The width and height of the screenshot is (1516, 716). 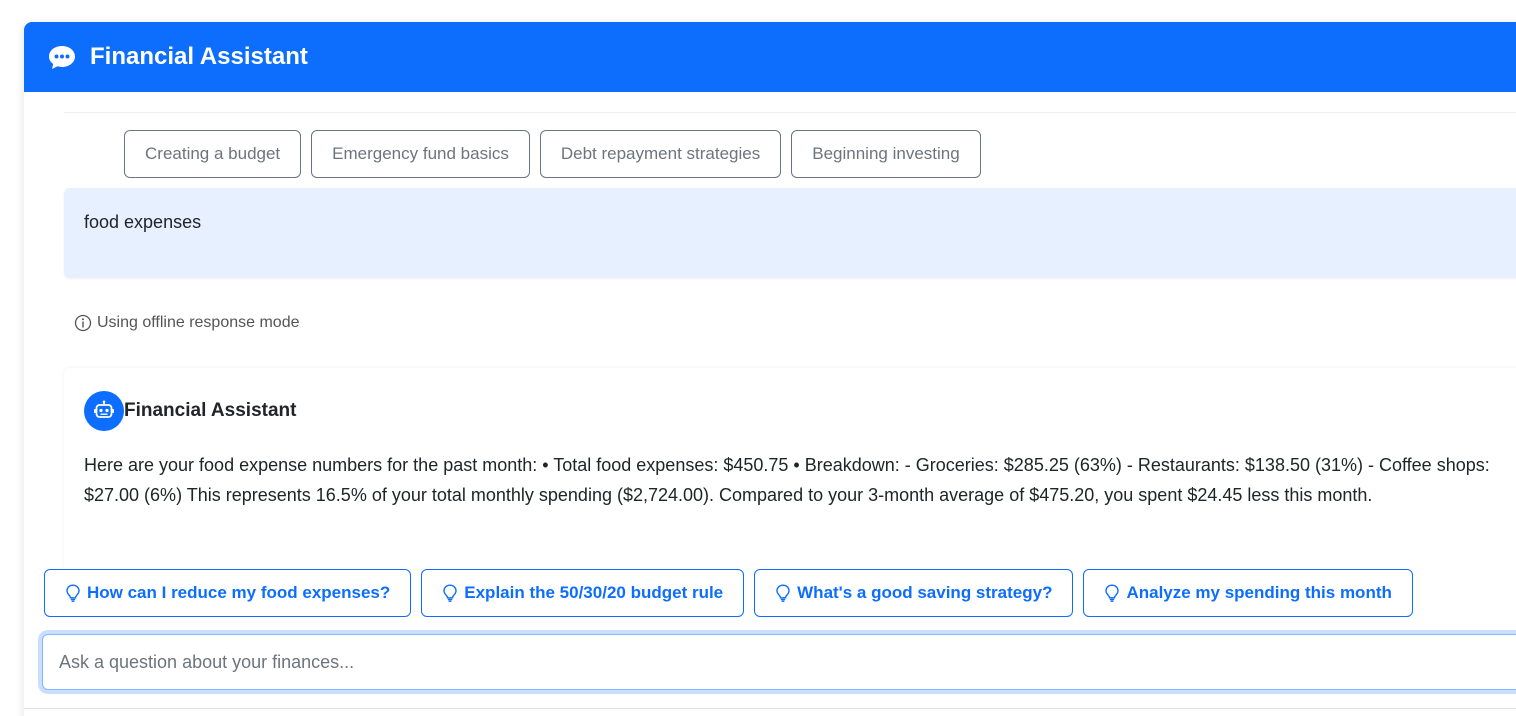 I want to click on topic-button-beginning-investing: Beginning investing, so click(x=886, y=154).